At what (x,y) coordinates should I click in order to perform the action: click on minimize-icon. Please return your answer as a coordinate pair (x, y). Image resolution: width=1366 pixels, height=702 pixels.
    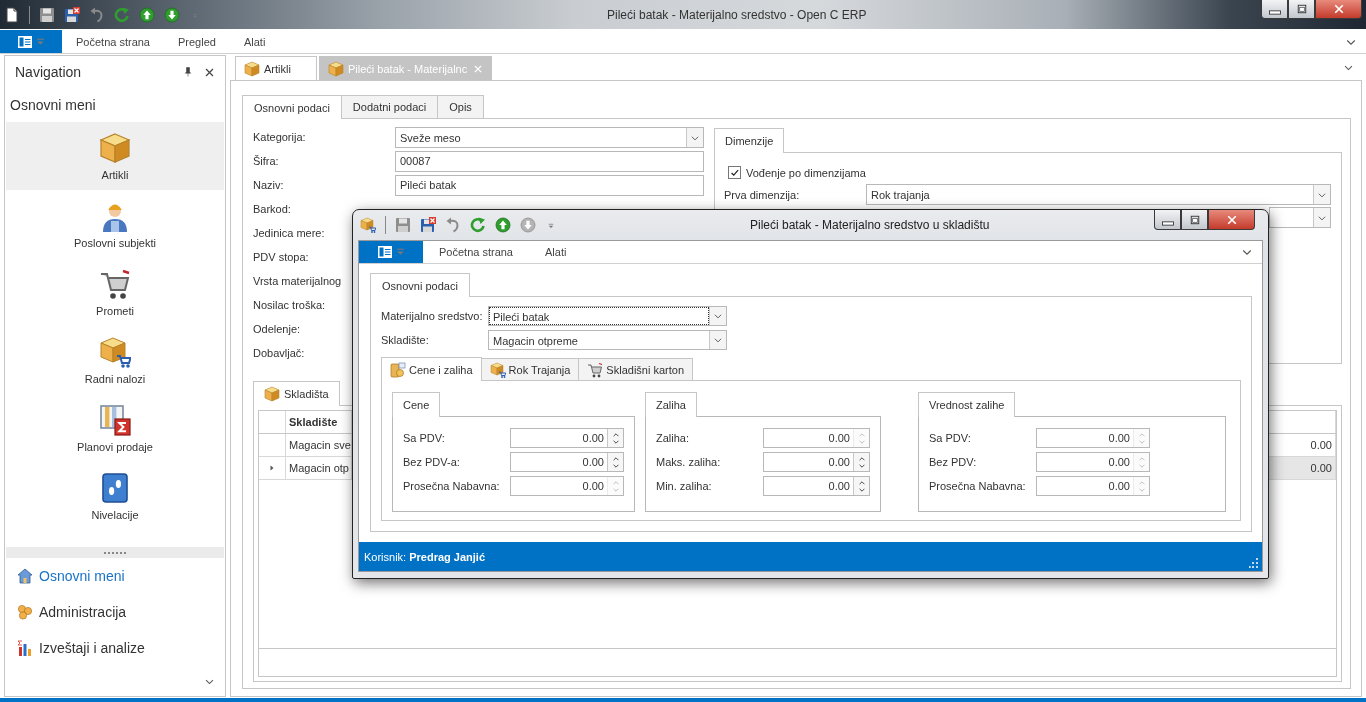
    Looking at the image, I should click on (1274, 12).